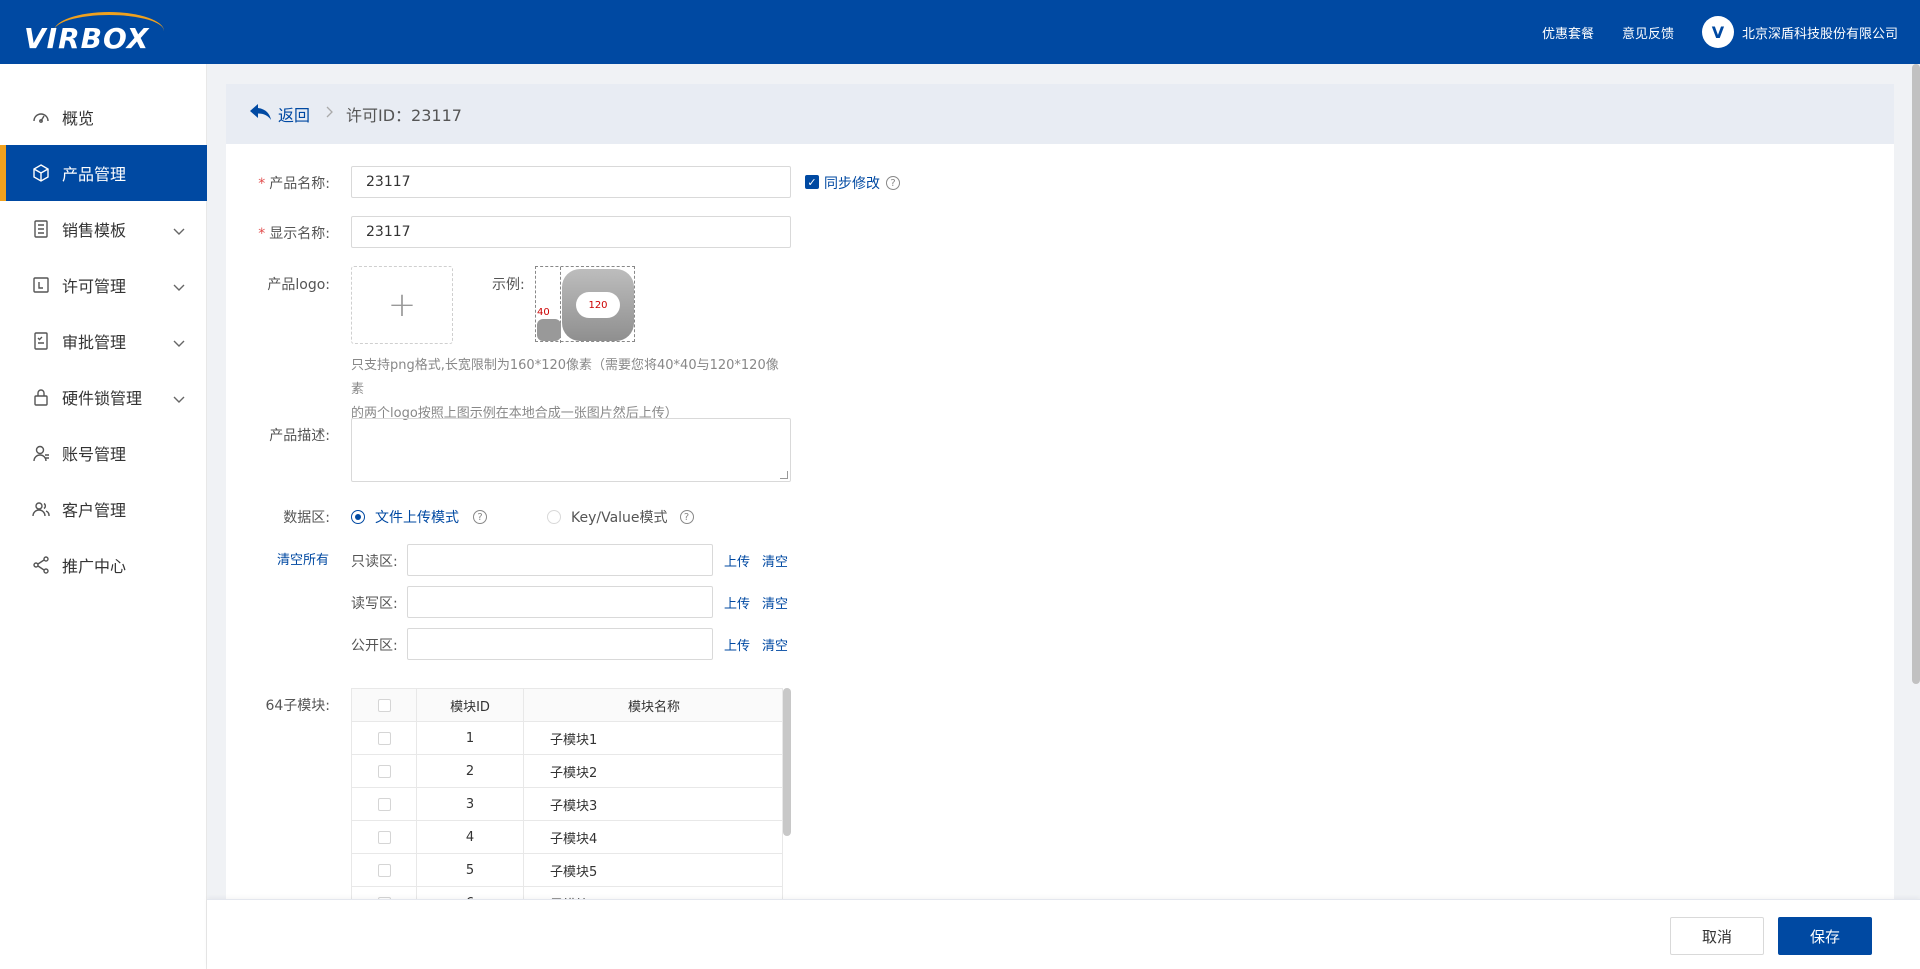 This screenshot has height=969, width=1920. I want to click on cancel-button: 取消, so click(1717, 936).